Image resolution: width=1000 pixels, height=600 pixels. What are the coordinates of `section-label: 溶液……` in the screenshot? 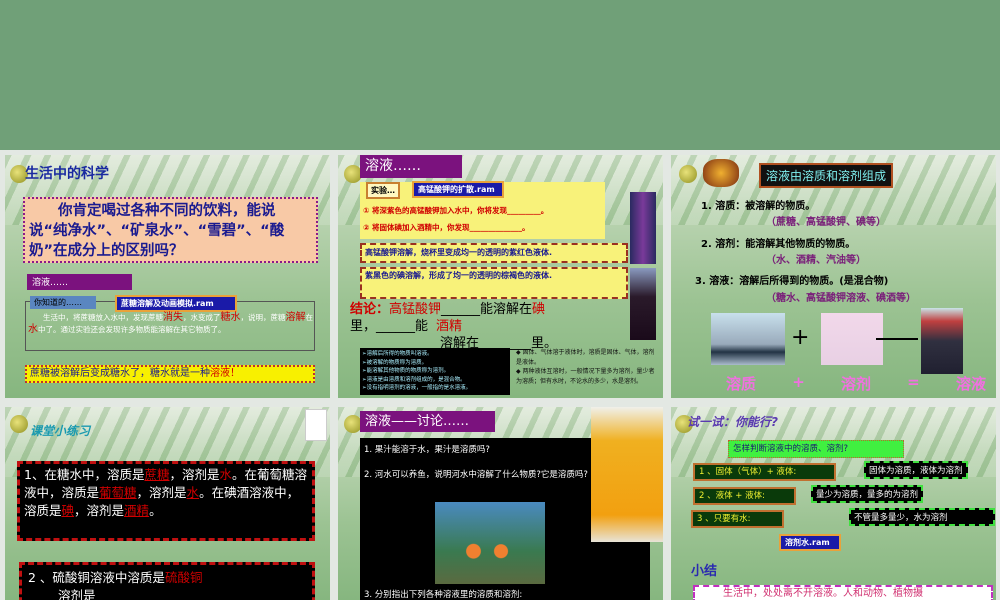 It's located at (79, 282).